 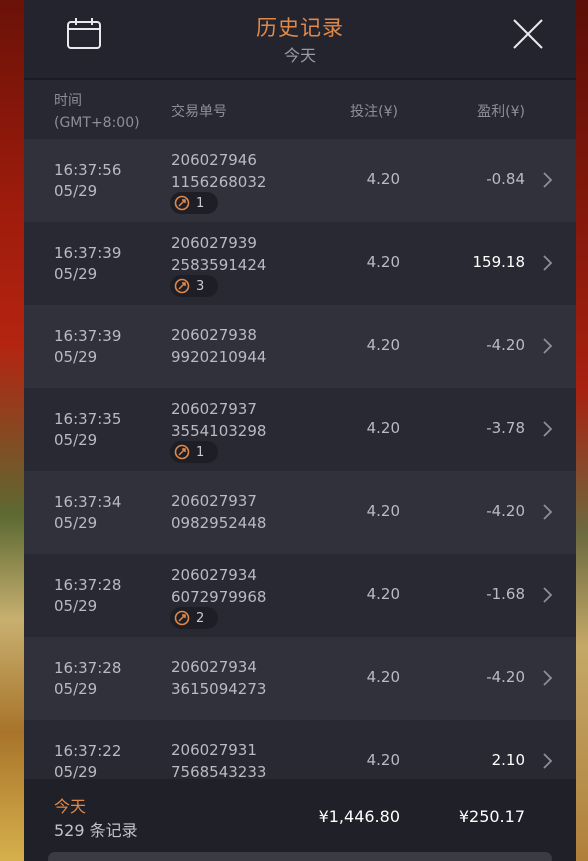 What do you see at coordinates (88, 760) in the screenshot?
I see `row-time: 16:37:22 05/29` at bounding box center [88, 760].